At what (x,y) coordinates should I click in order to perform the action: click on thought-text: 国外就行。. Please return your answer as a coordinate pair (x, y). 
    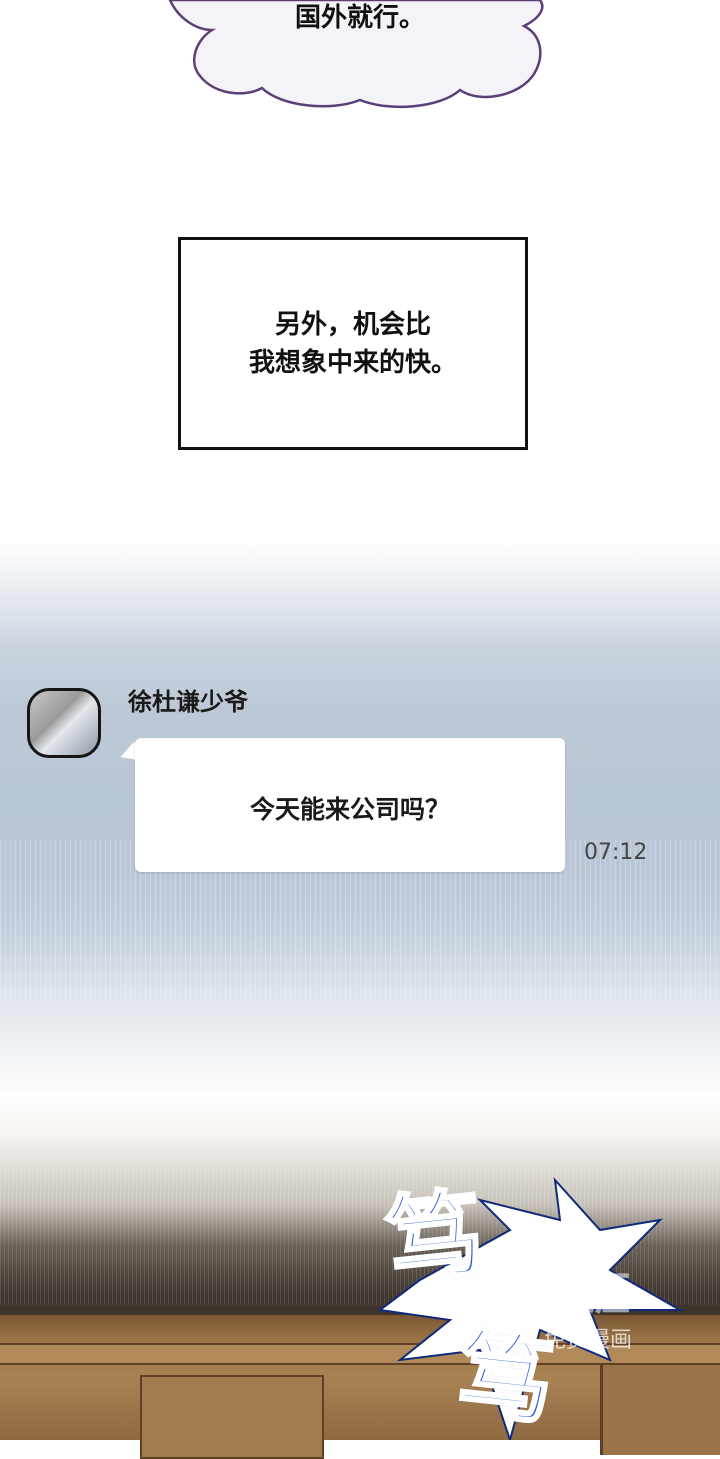
    Looking at the image, I should click on (359, 18).